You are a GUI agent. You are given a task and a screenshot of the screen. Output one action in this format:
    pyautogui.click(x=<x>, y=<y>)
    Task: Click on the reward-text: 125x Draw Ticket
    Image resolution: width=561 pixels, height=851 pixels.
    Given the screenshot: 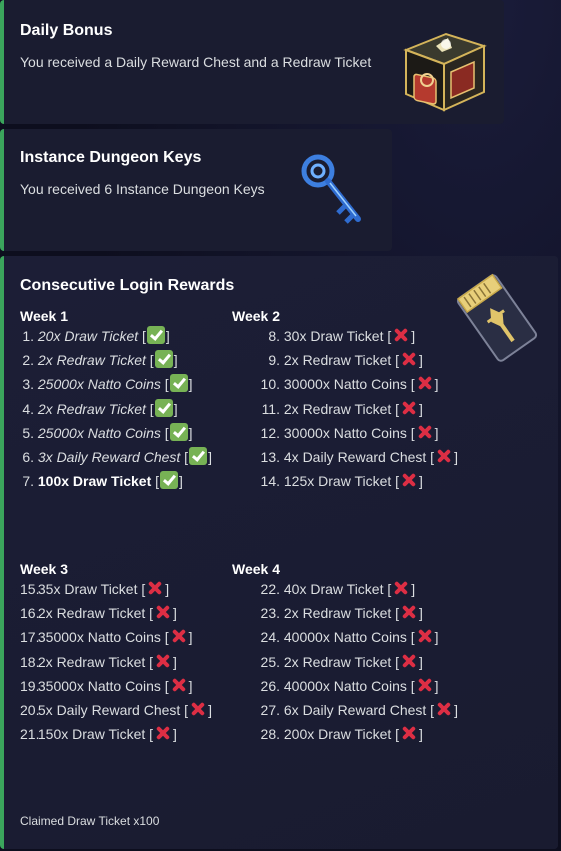 What is the action you would take?
    pyautogui.click(x=337, y=481)
    